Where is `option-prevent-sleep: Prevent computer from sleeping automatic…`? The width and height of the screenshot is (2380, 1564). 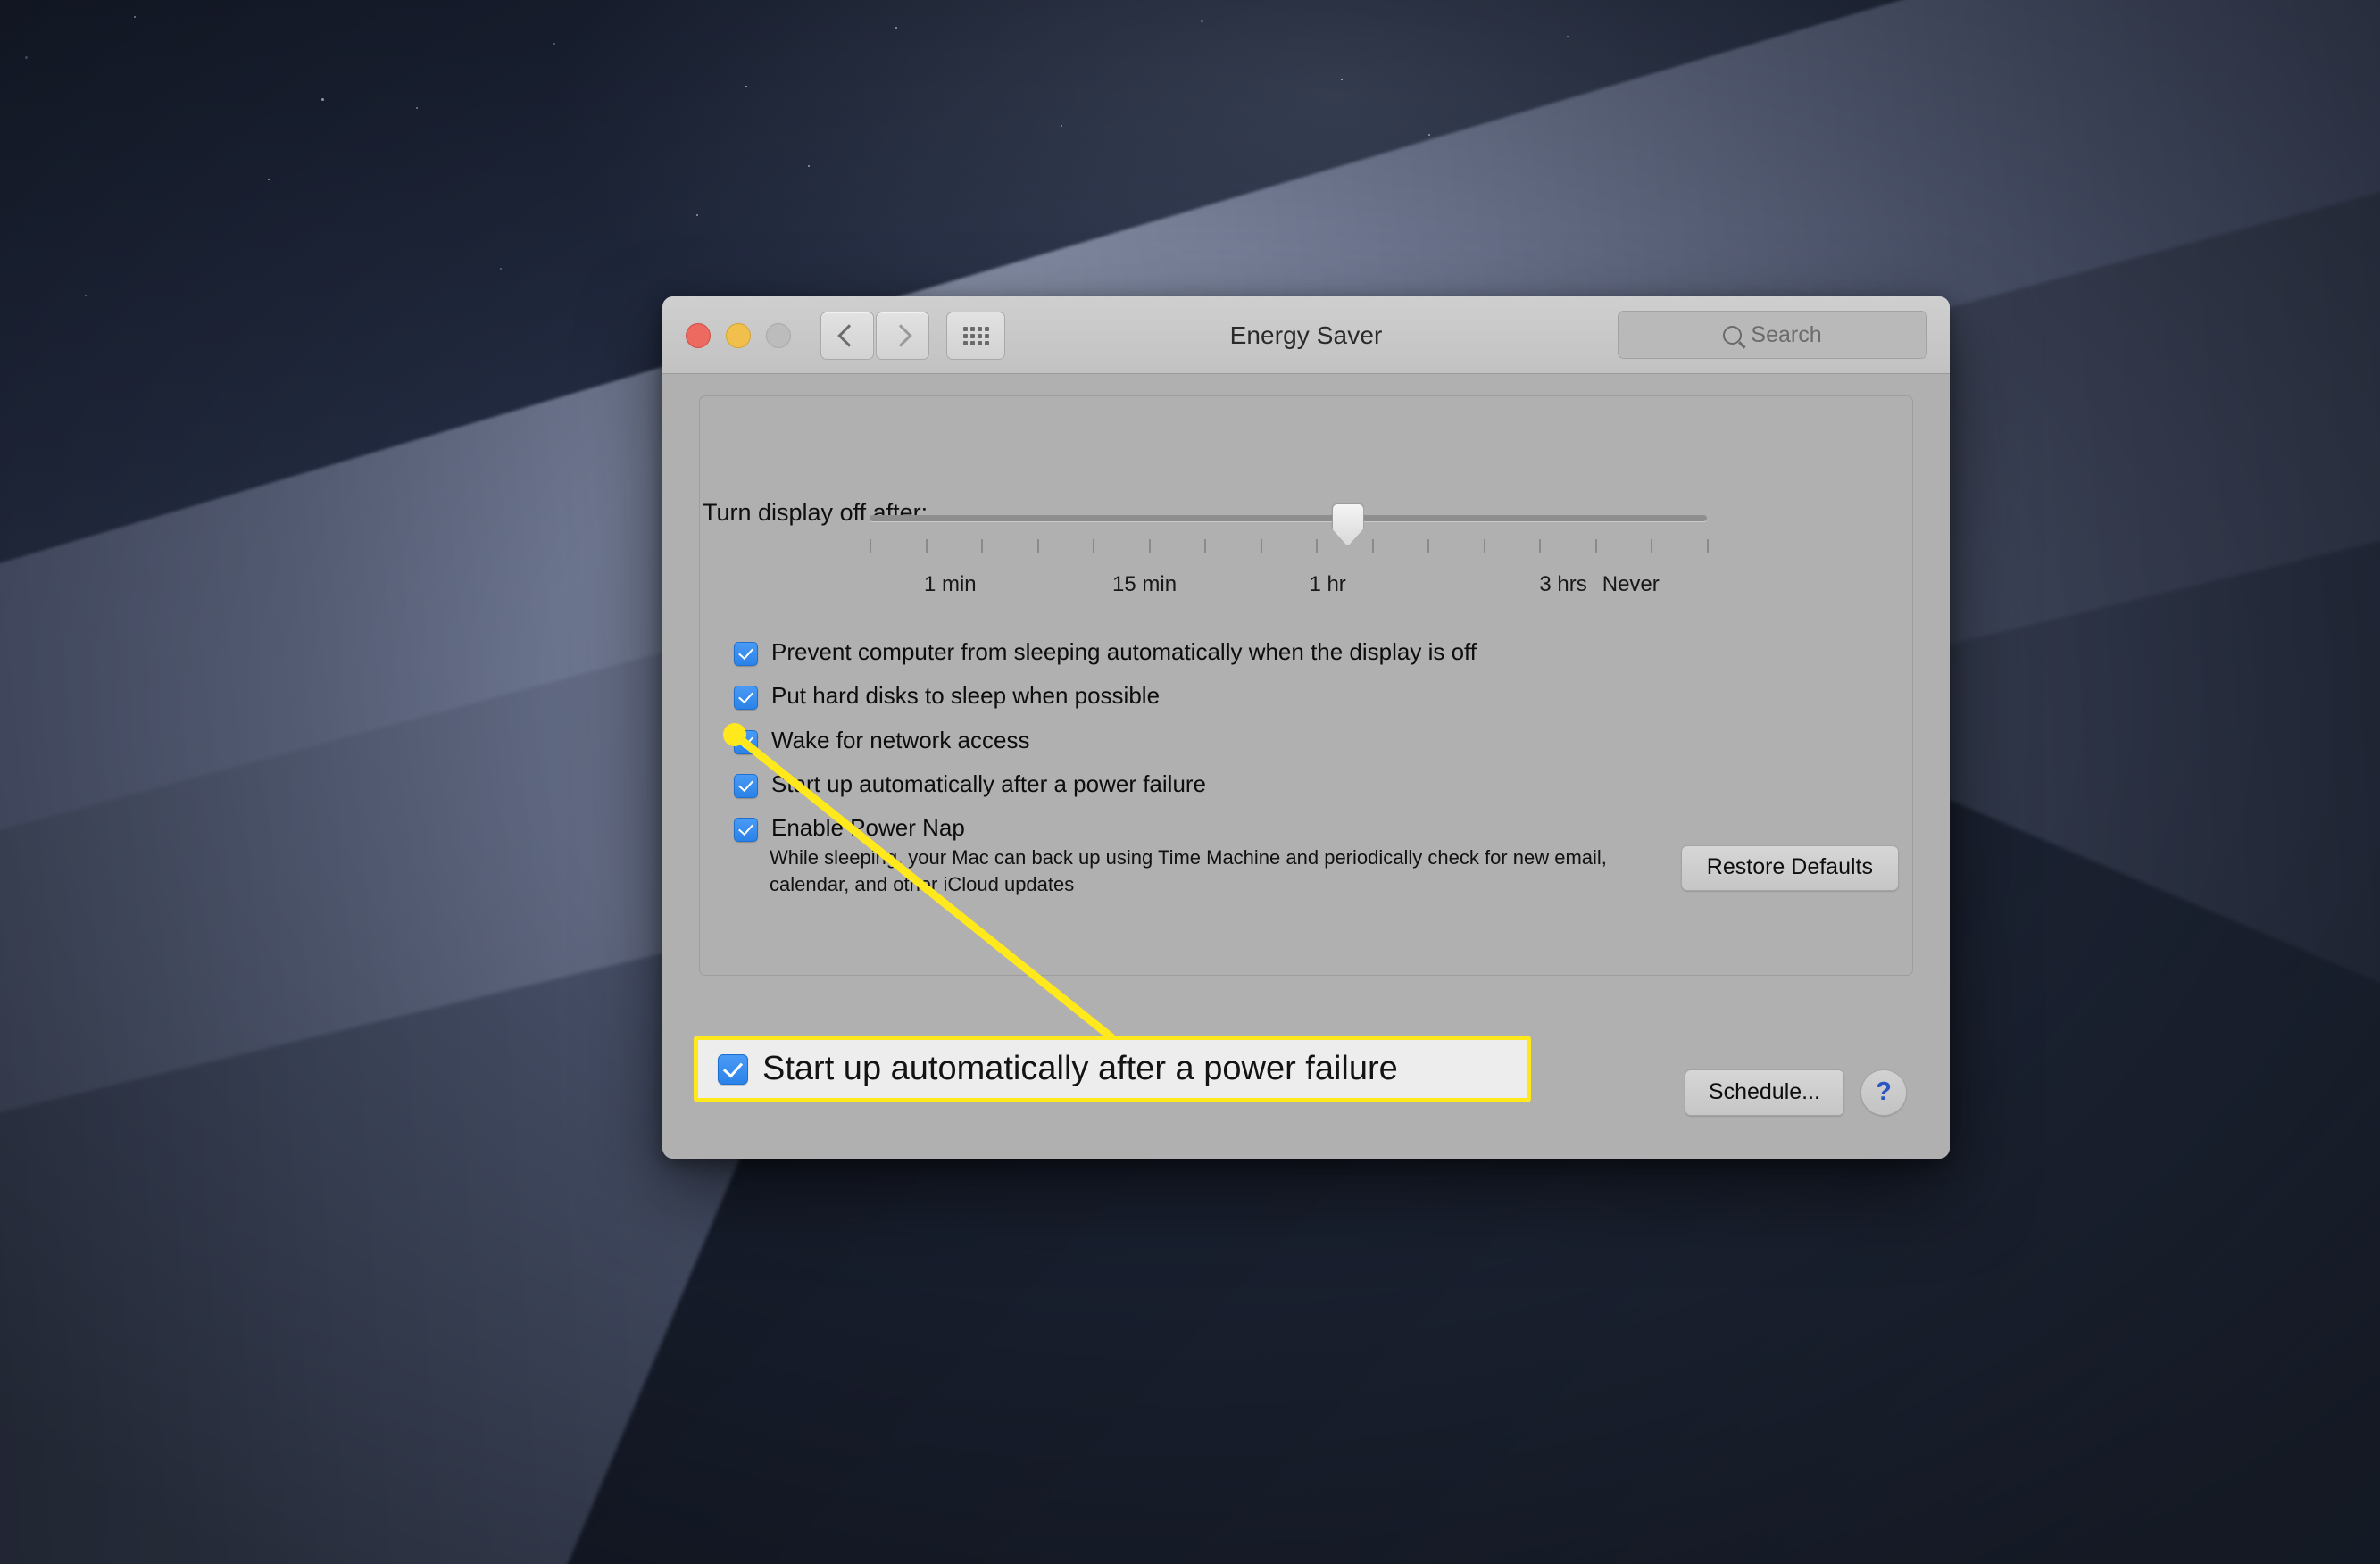
option-prevent-sleep: Prevent computer from sleeping automatic… is located at coordinates (1292, 652).